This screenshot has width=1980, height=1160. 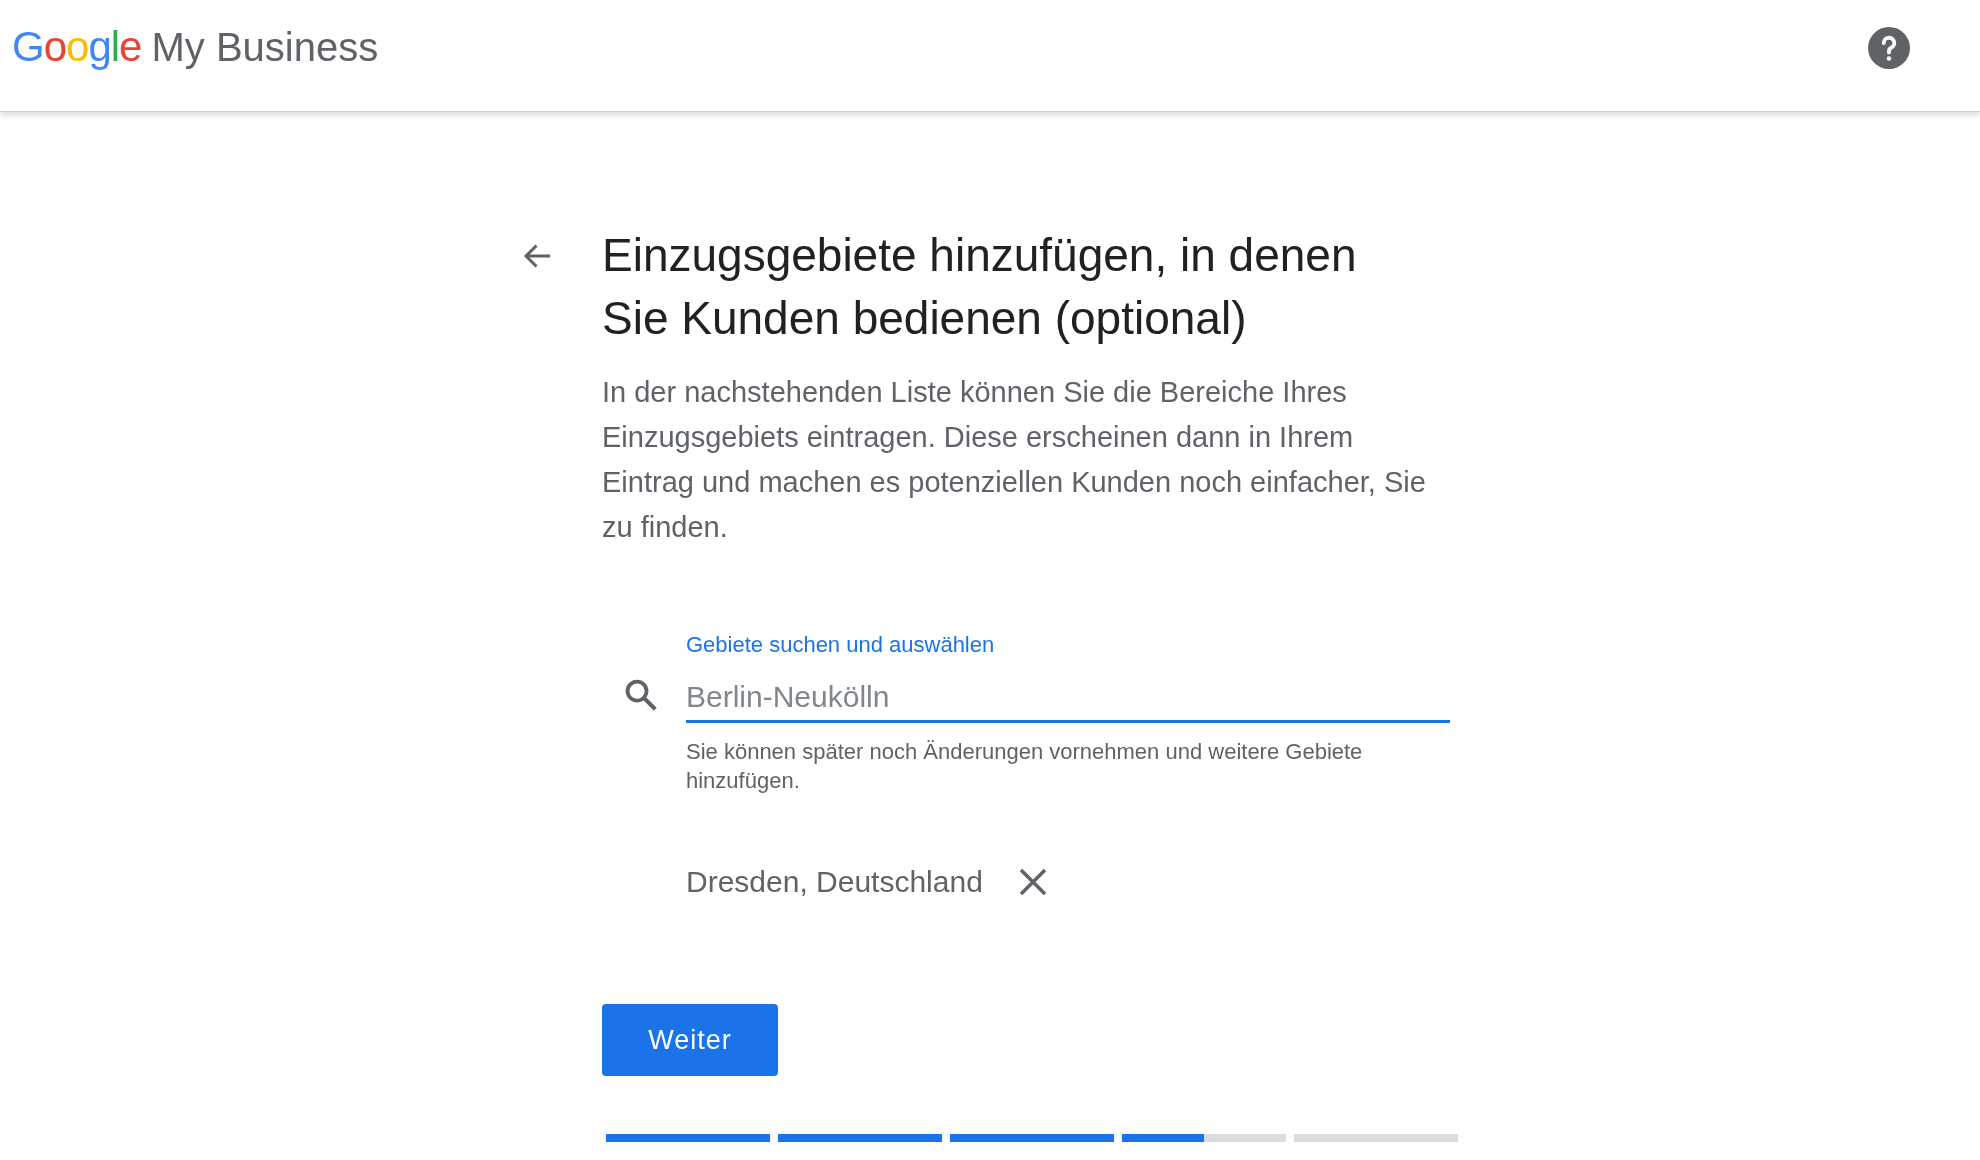 What do you see at coordinates (841, 645) in the screenshot?
I see `field-label: Gebiete suchen und auswählen` at bounding box center [841, 645].